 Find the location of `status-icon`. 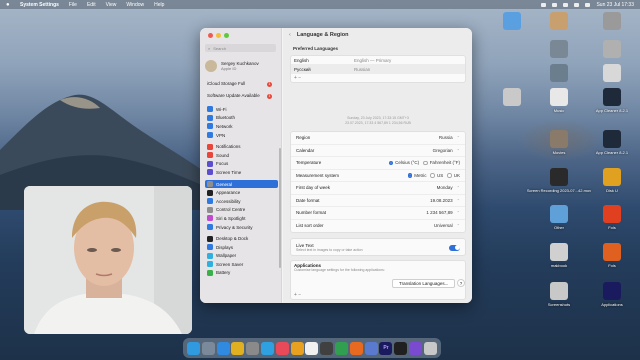

status-icon is located at coordinates (544, 4).